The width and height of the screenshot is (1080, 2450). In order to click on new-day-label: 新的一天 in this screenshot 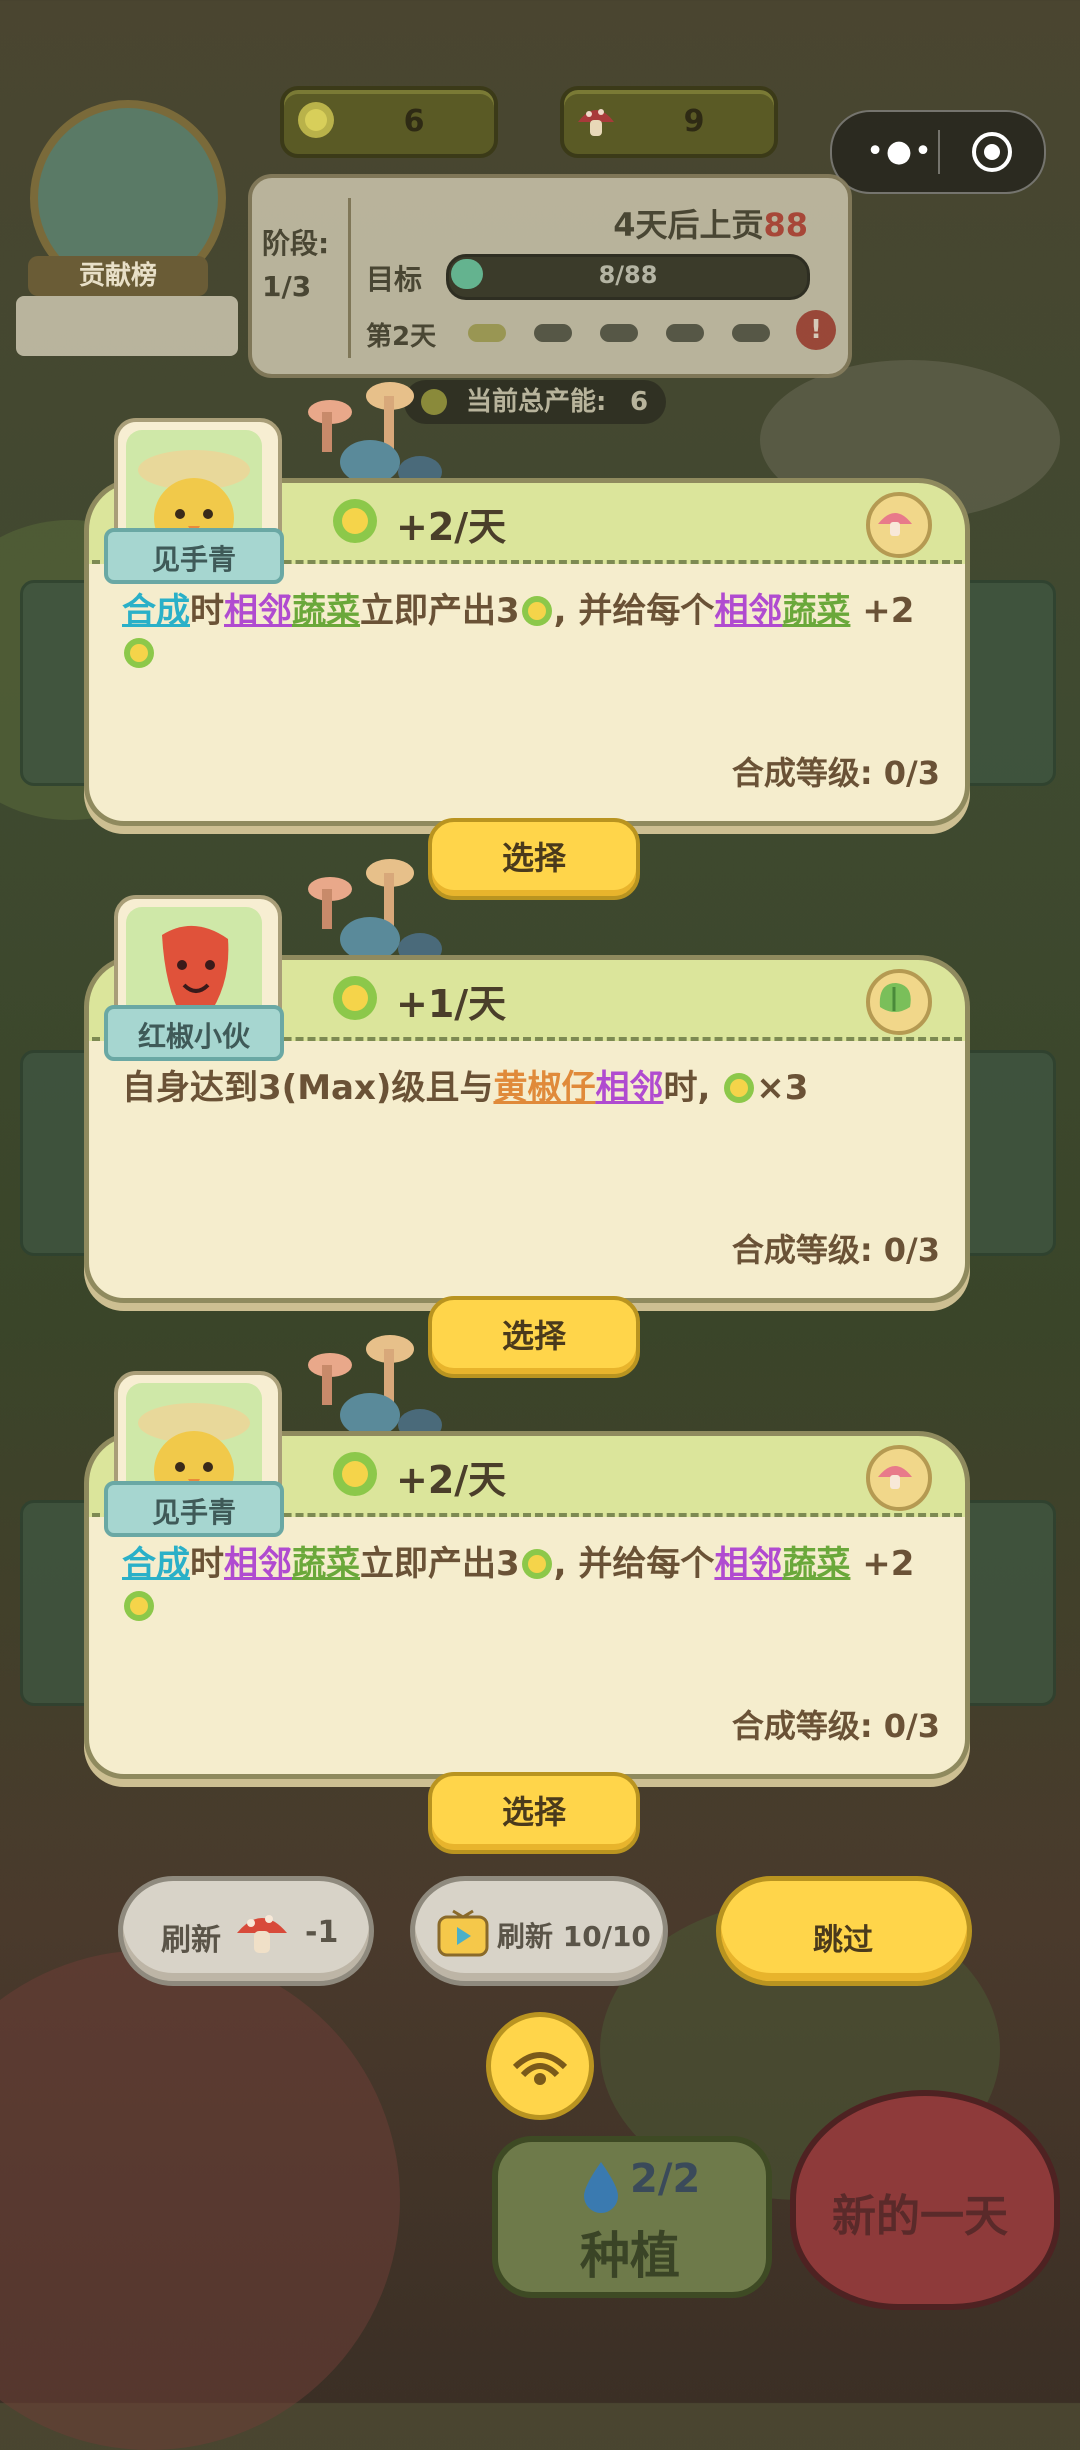, I will do `click(920, 2216)`.